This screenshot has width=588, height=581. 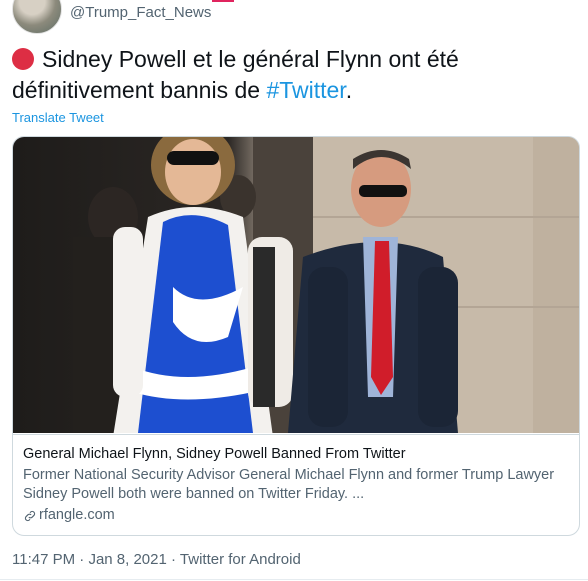 I want to click on card-domain: rfangle.com, so click(x=296, y=515).